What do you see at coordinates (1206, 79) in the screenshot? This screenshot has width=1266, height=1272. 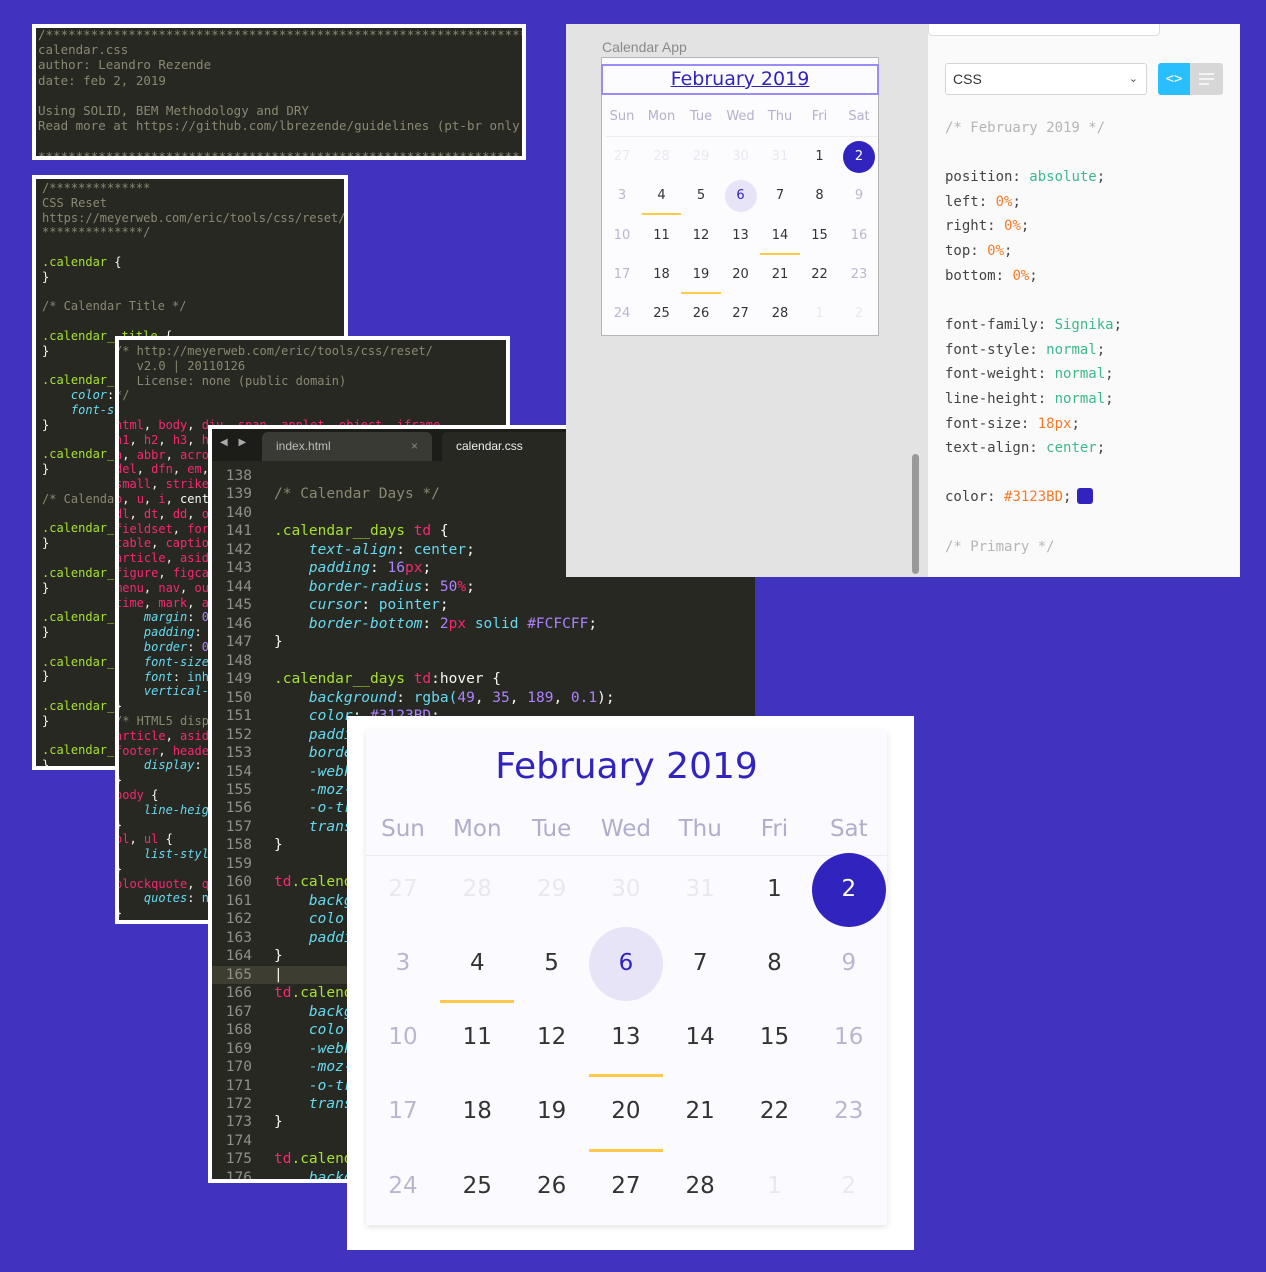 I see `list-view-button` at bounding box center [1206, 79].